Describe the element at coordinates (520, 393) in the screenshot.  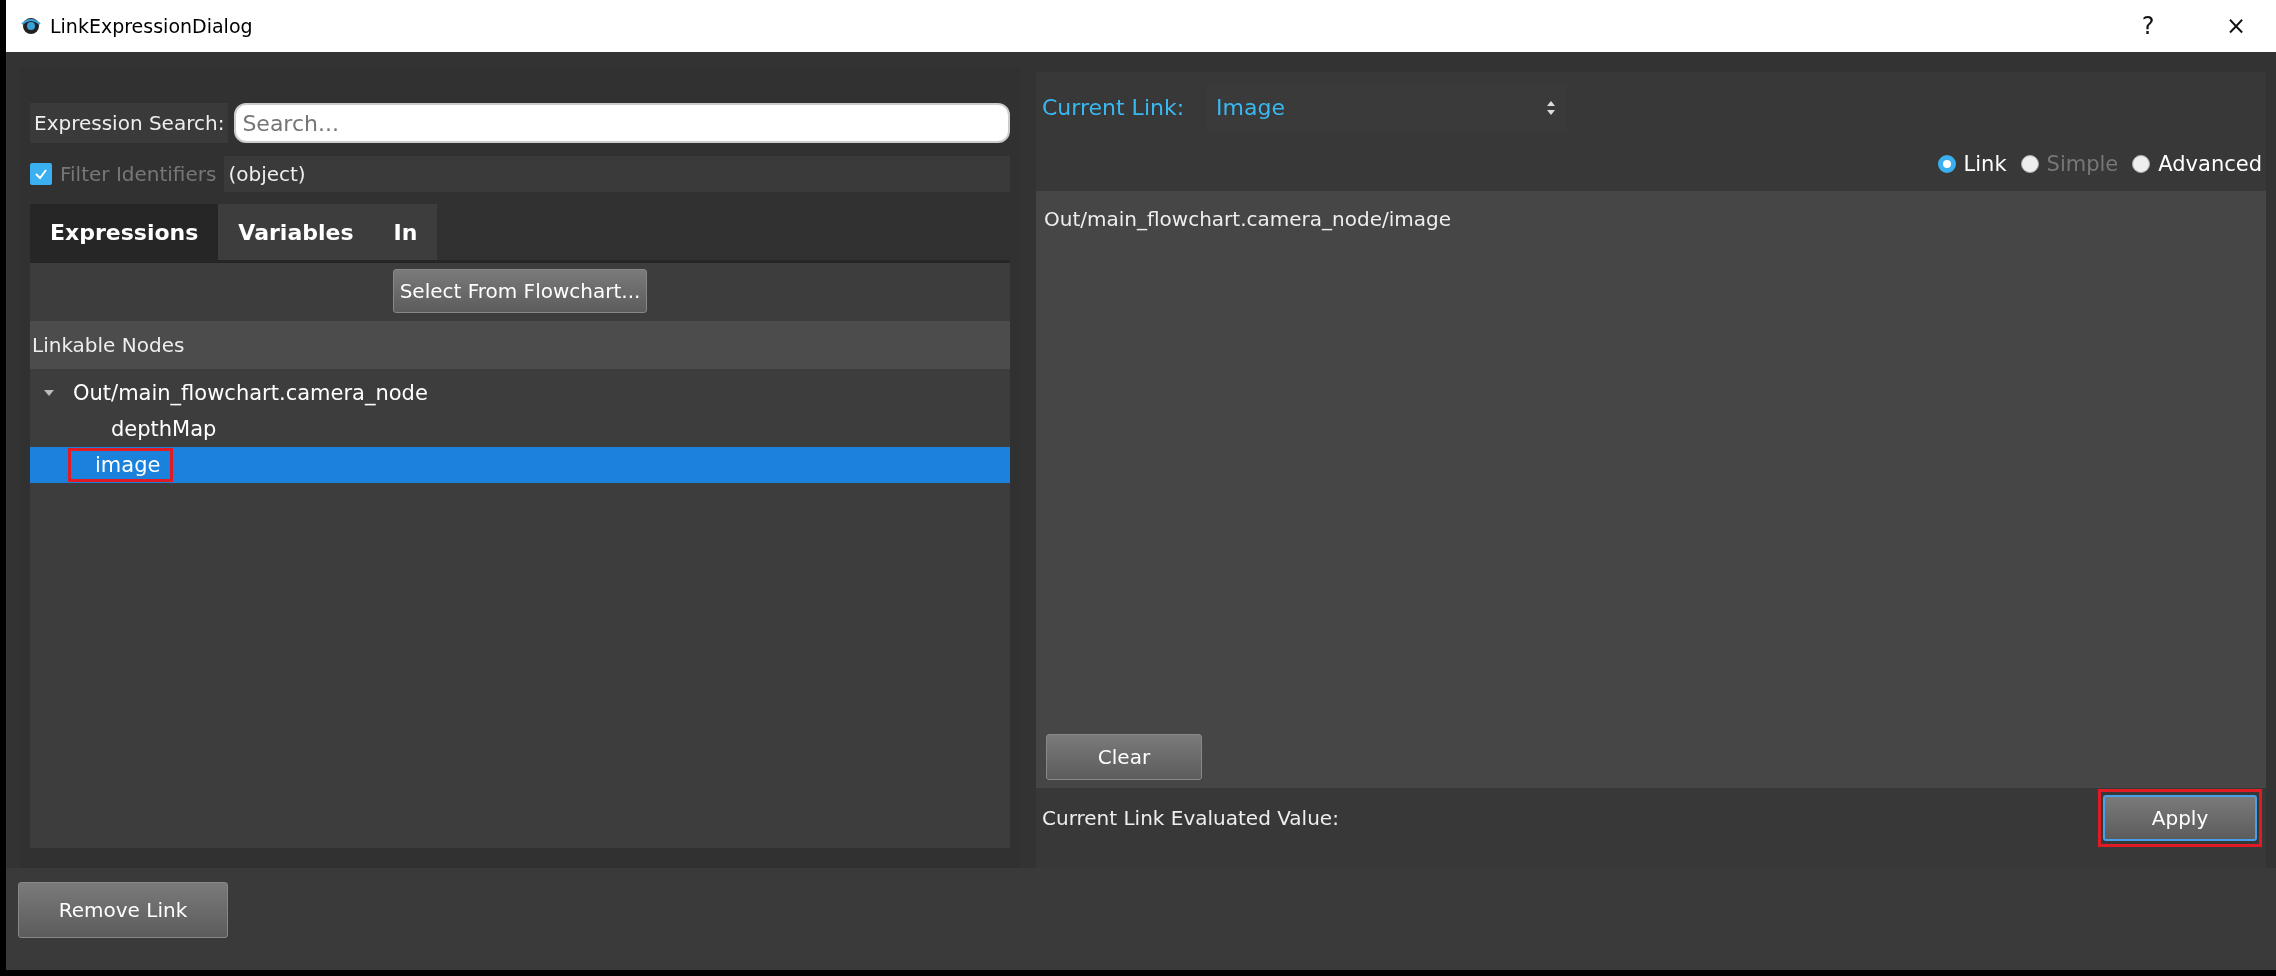
I see `tree-item: Out/main_flowchart.camera_node` at that location.